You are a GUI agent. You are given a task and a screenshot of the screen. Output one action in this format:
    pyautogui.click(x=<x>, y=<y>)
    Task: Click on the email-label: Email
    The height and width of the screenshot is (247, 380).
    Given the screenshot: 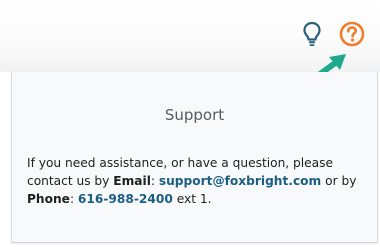 What is the action you would take?
    pyautogui.click(x=132, y=181)
    